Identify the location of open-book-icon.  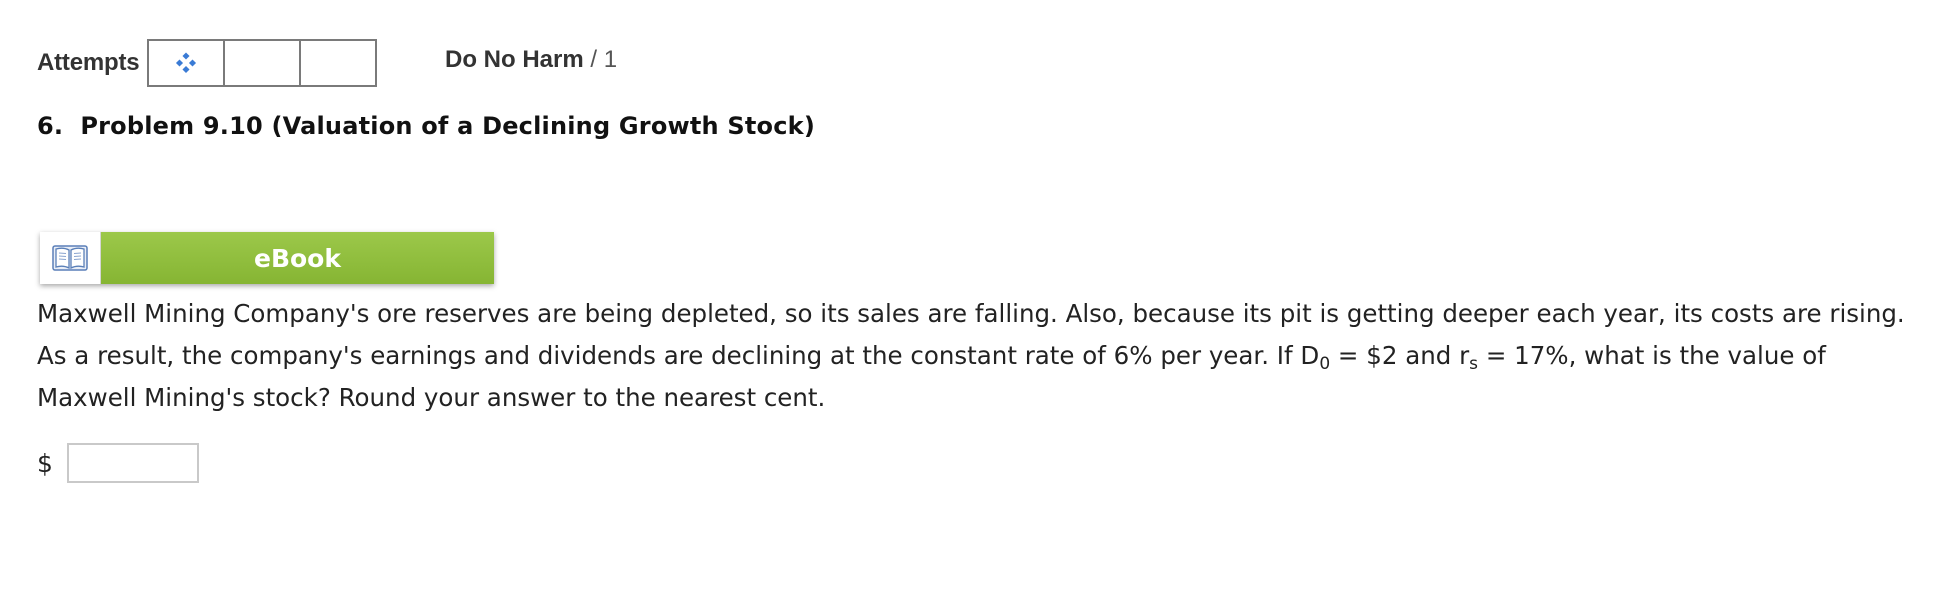
(70, 258).